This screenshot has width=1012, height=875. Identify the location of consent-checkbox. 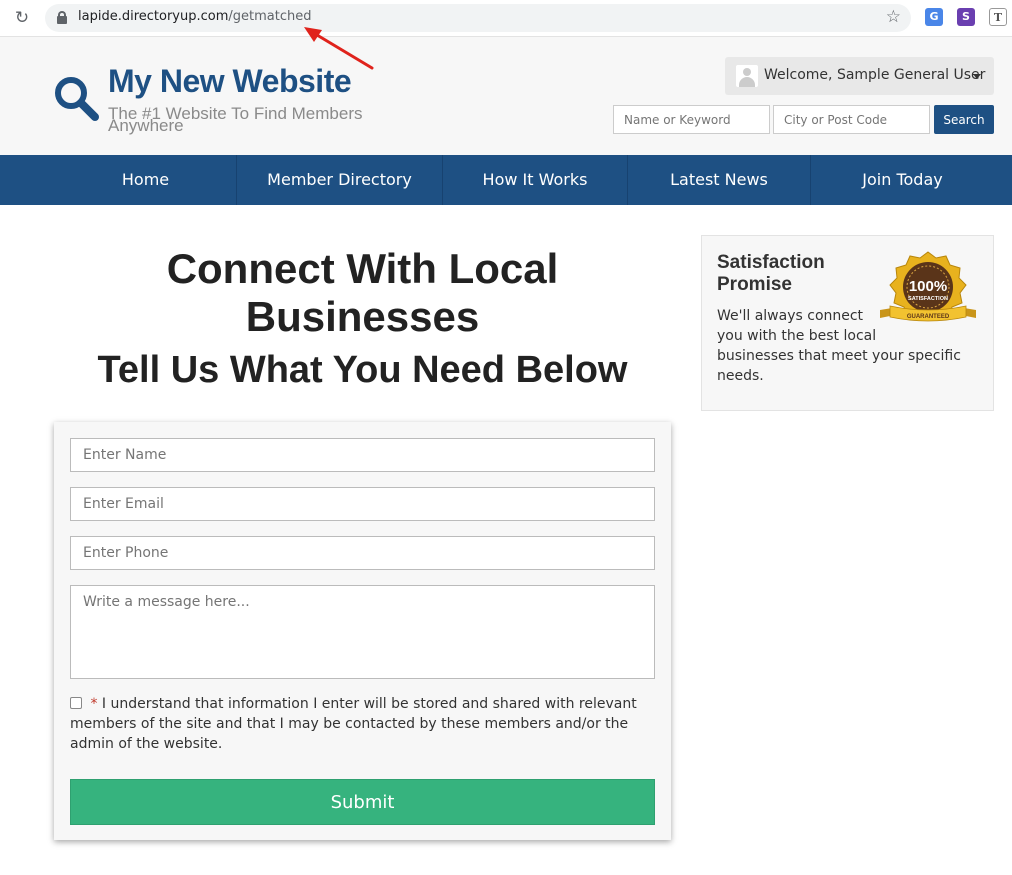
(76, 703).